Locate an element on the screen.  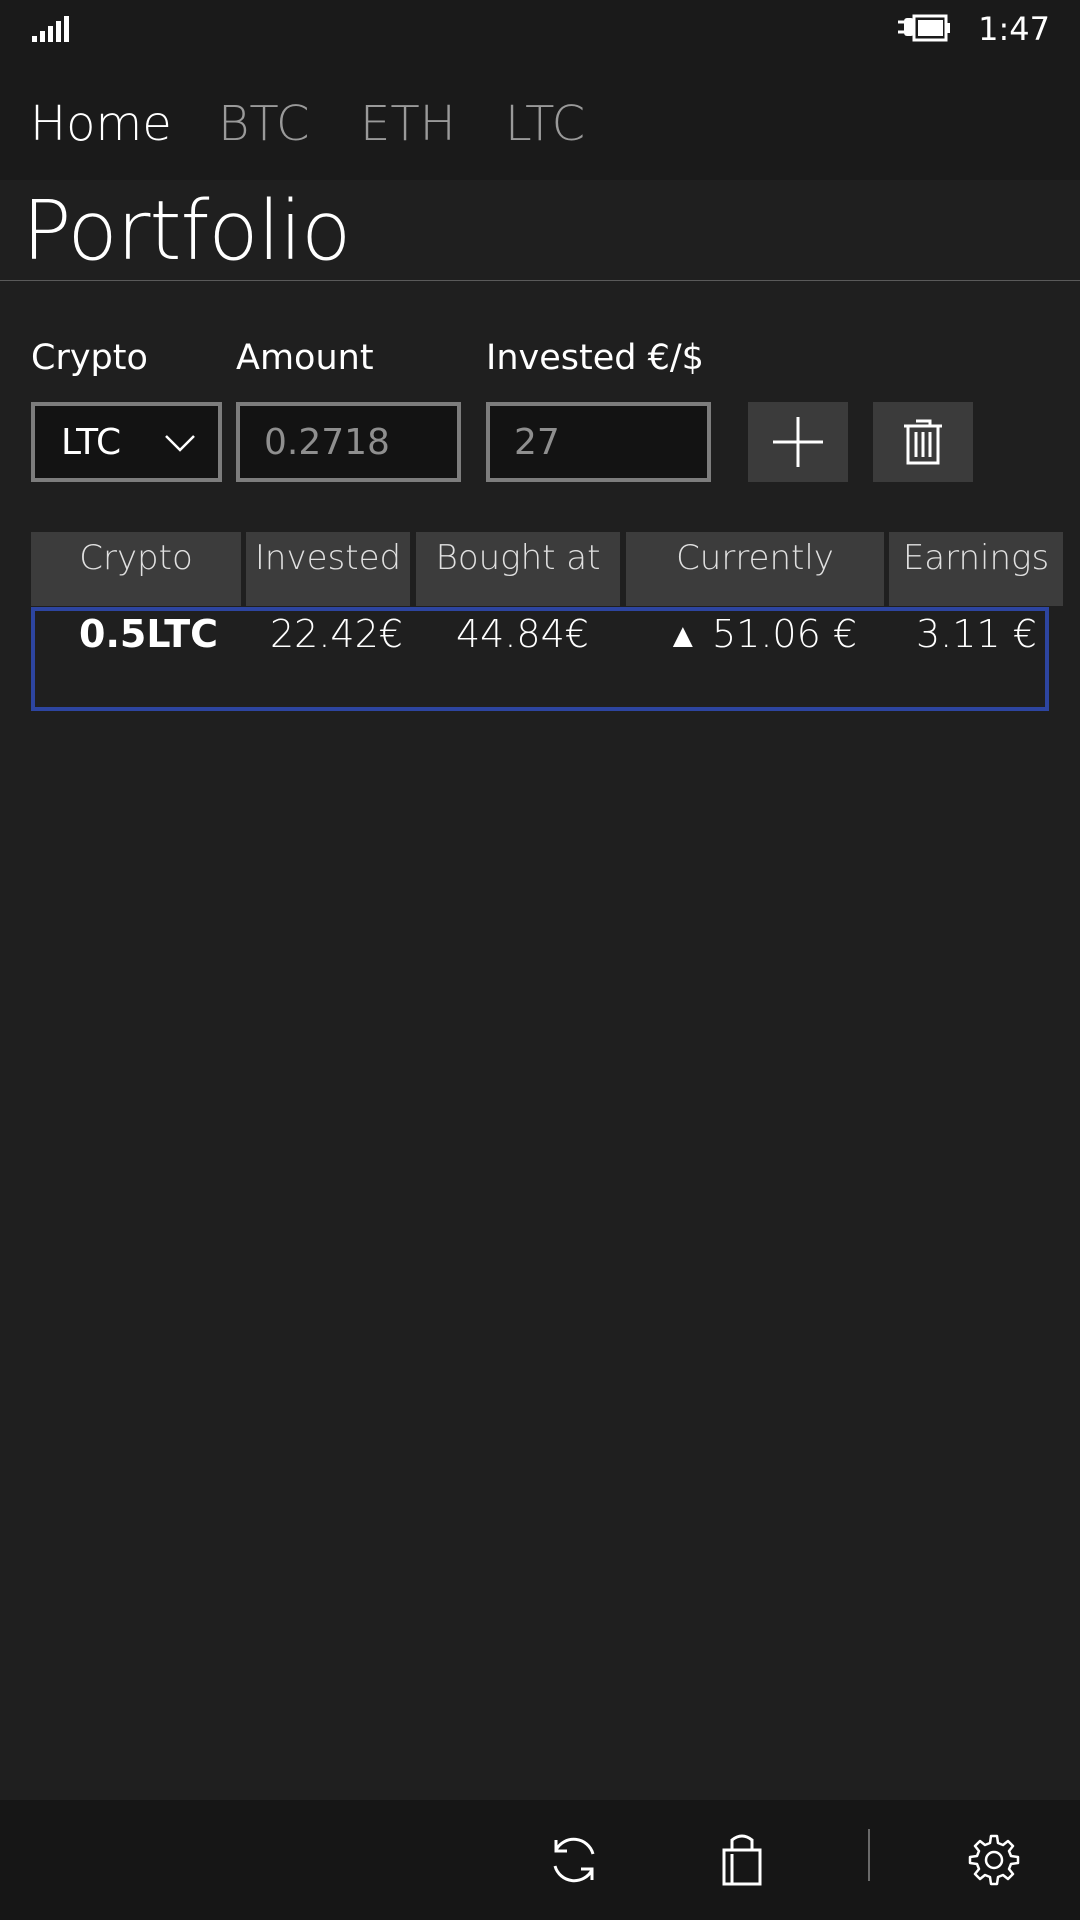
amount-field-value: 0.2718 is located at coordinates (327, 442).